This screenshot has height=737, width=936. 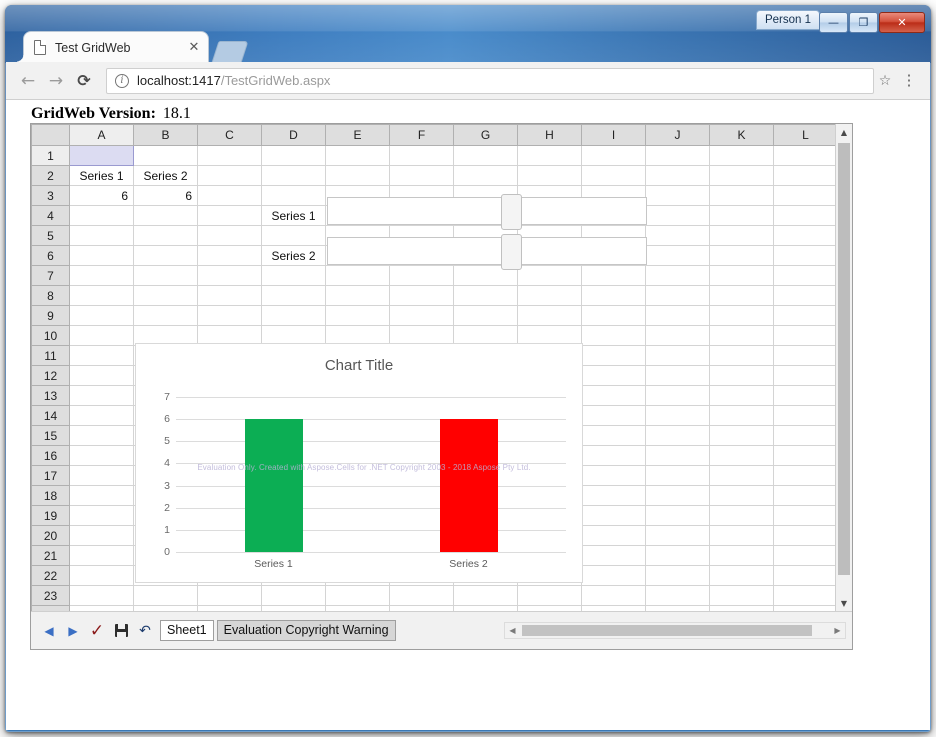 I want to click on cell-b3: 6, so click(x=165, y=195).